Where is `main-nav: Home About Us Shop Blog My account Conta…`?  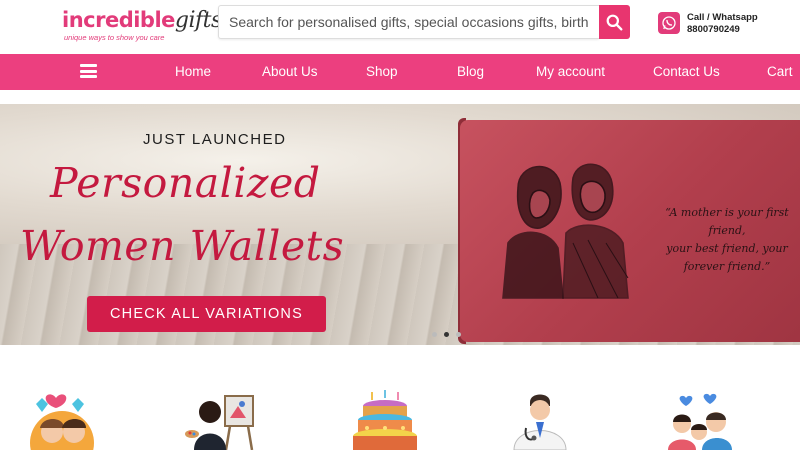 main-nav: Home About Us Shop Blog My account Conta… is located at coordinates (400, 72).